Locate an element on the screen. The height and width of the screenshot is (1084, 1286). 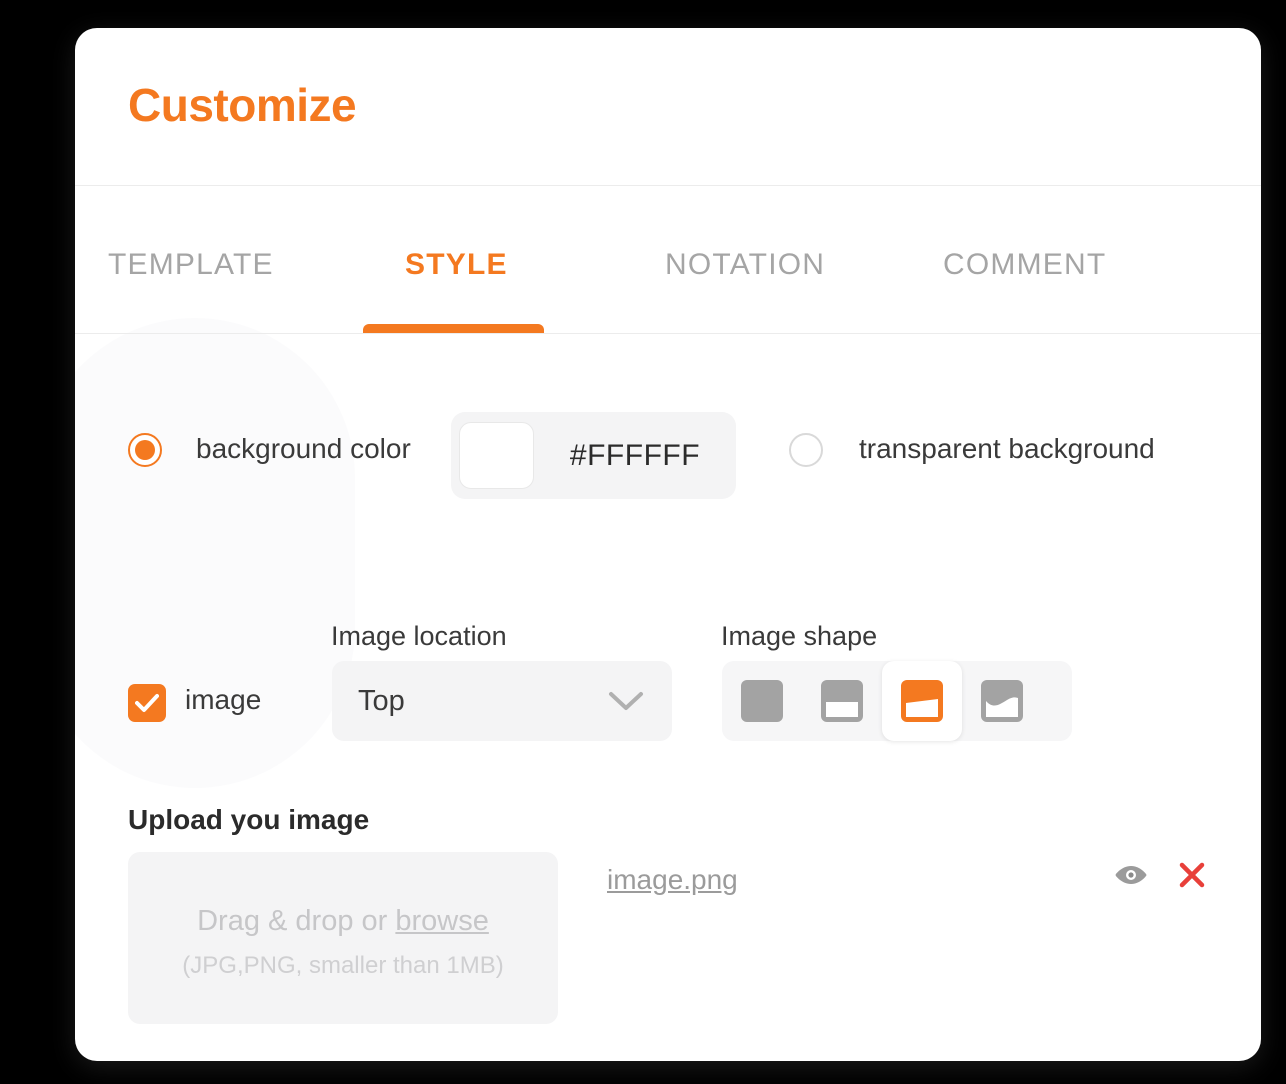
dropzone-hint: (JPG,PNG, smaller than 1MB) is located at coordinates (343, 965).